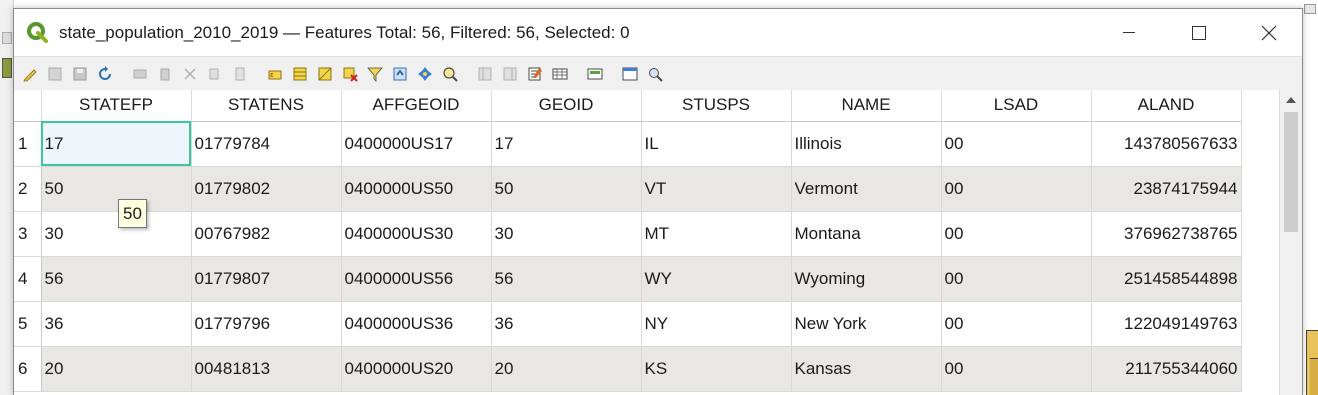  What do you see at coordinates (1016, 106) in the screenshot?
I see `column-header: LSAD` at bounding box center [1016, 106].